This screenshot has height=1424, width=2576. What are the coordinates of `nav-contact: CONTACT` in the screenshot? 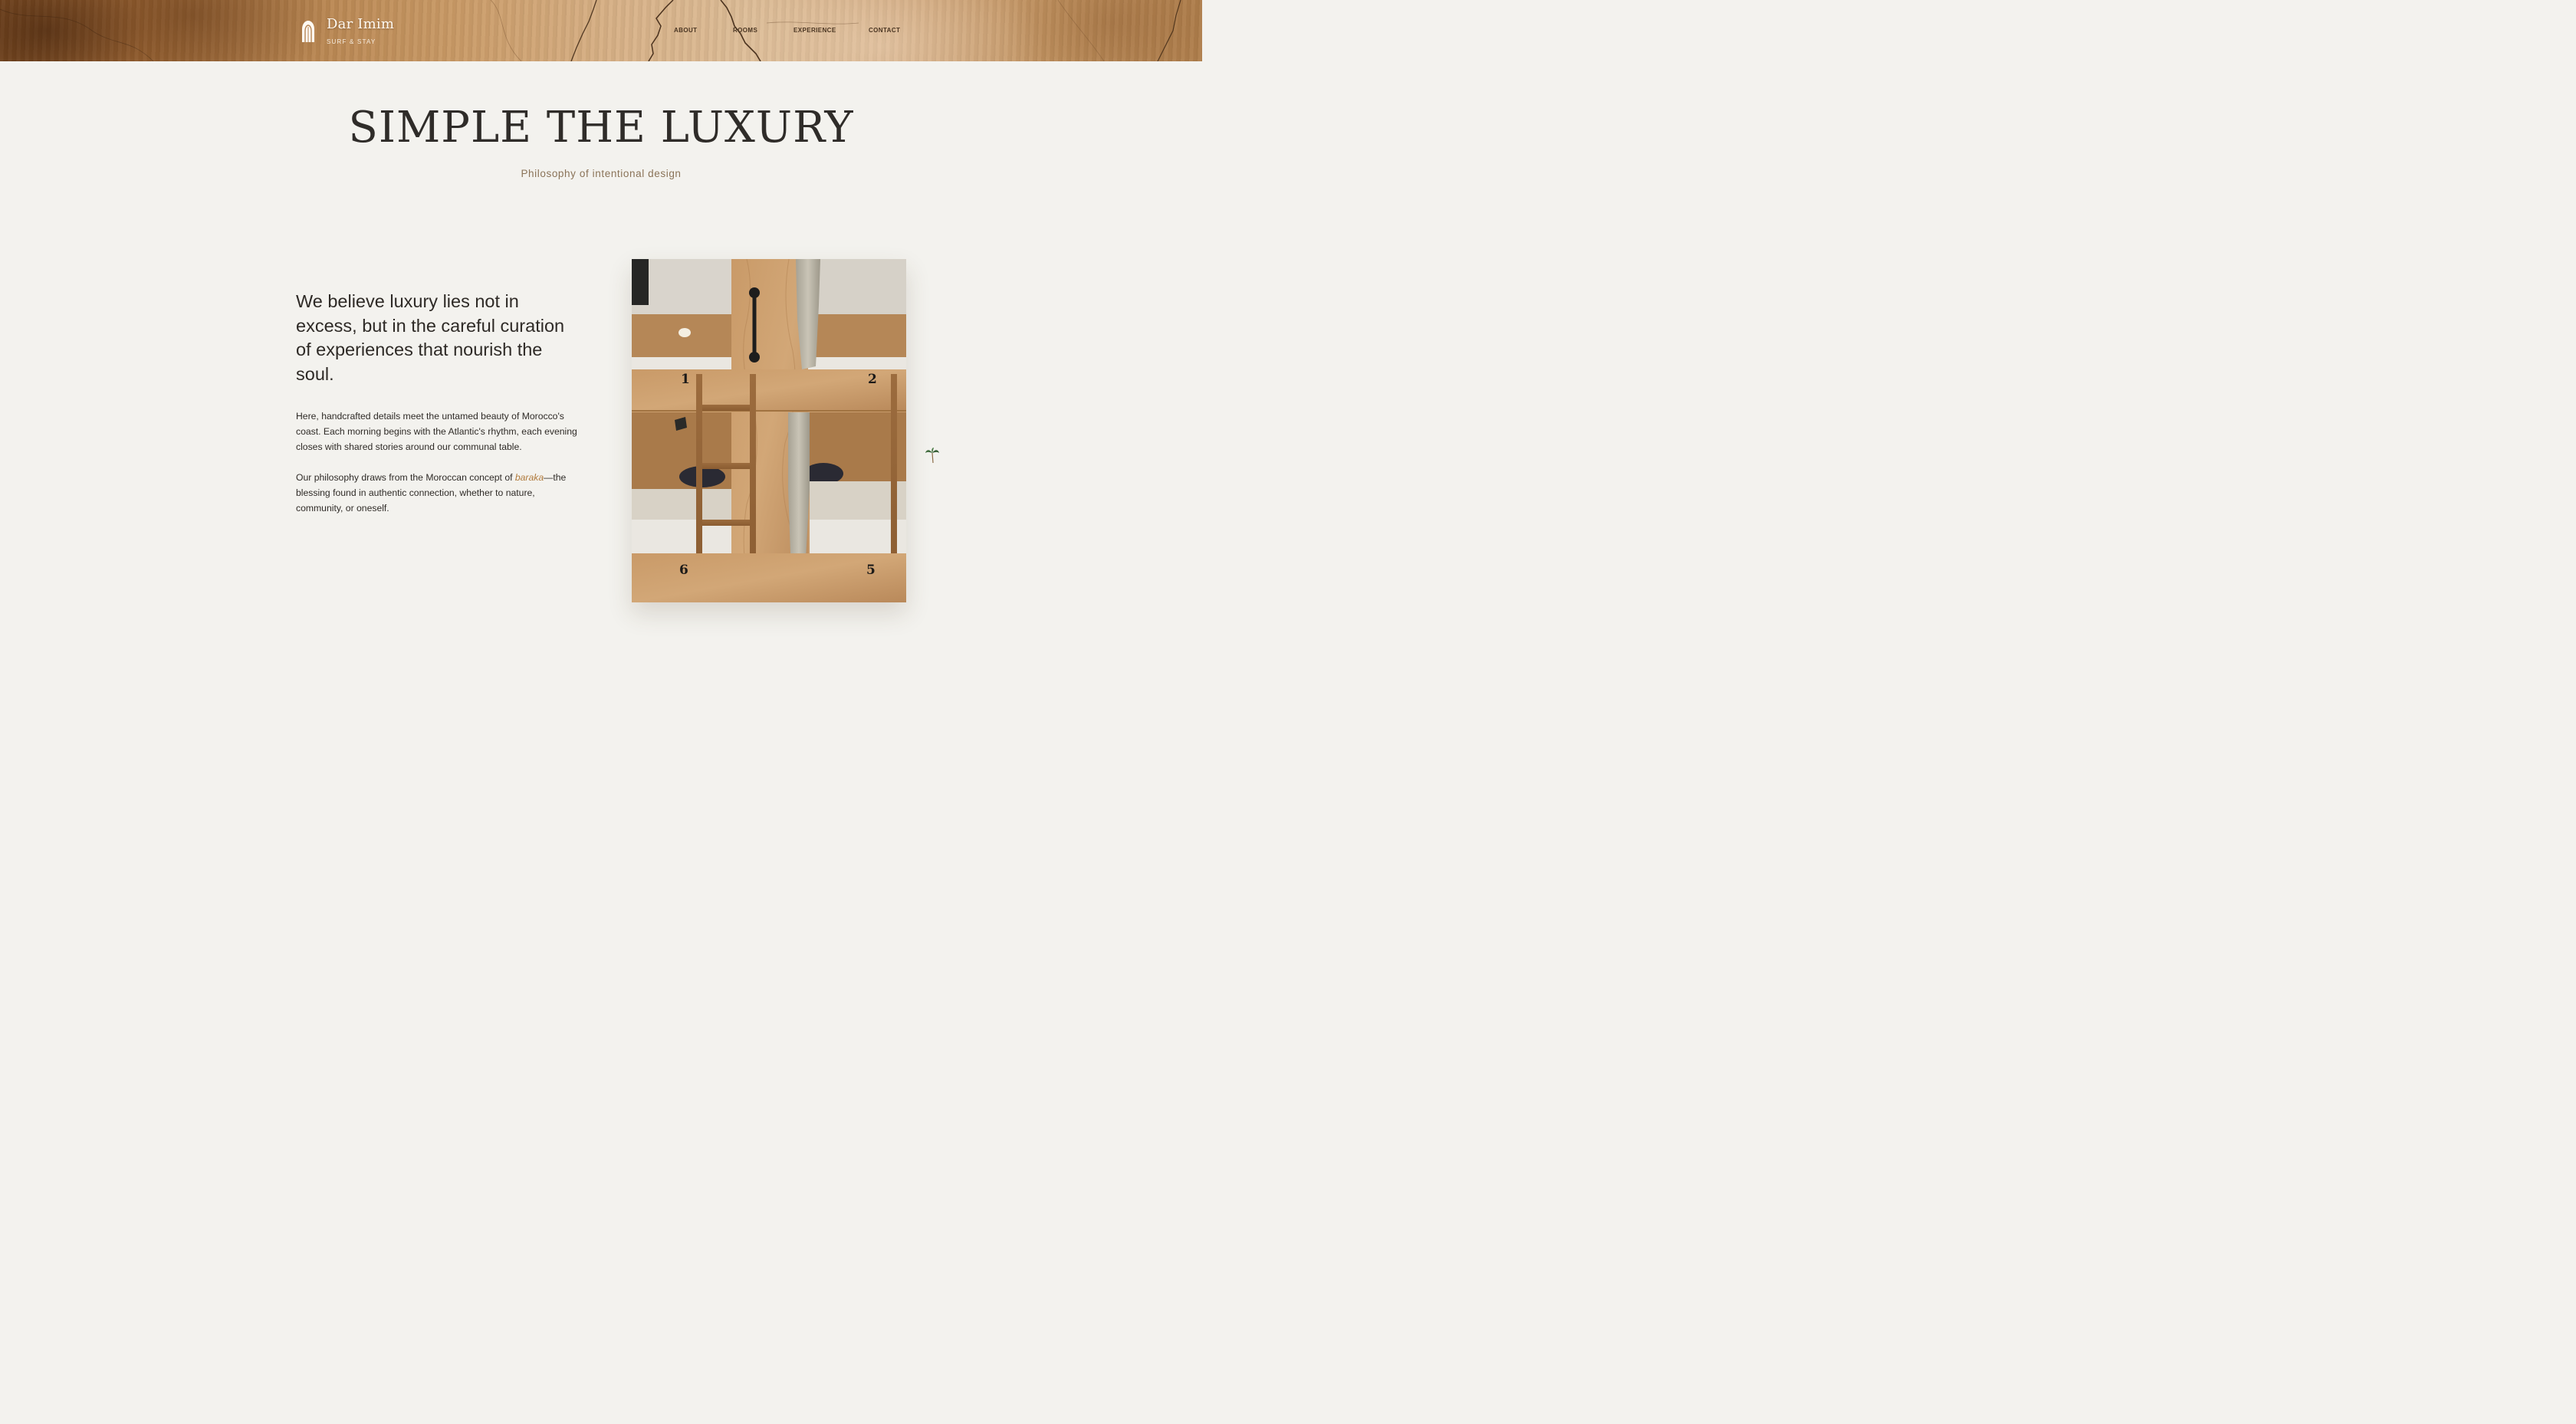 It's located at (884, 31).